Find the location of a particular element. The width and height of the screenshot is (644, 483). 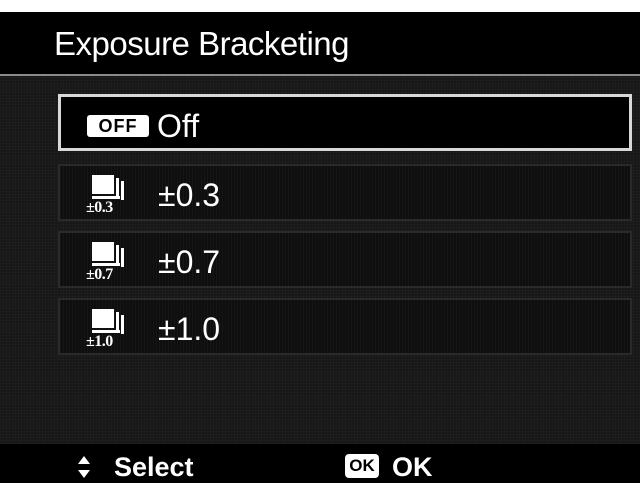

title-bar: Exposure Bracketing is located at coordinates (320, 44).